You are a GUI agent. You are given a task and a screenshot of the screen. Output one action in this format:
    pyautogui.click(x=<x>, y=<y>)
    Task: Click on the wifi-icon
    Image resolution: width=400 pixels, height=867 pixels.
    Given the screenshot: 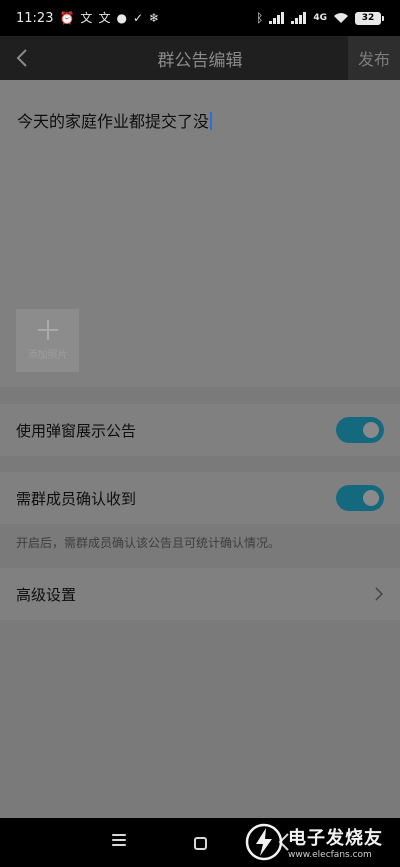 What is the action you would take?
    pyautogui.click(x=341, y=18)
    